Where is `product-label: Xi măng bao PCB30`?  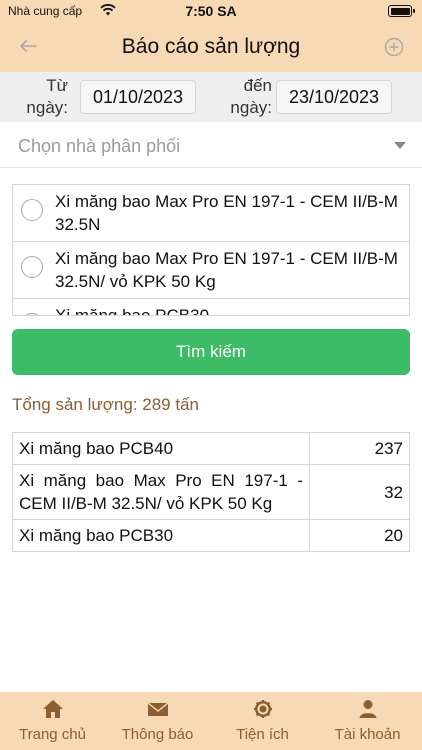 product-label: Xi măng bao PCB30 is located at coordinates (132, 311).